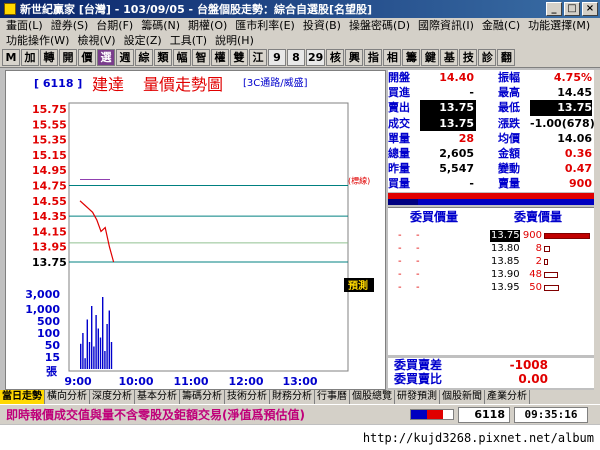 This screenshot has height=450, width=600. What do you see at coordinates (67, 397) in the screenshot?
I see `tab-1: 橫向分析` at bounding box center [67, 397].